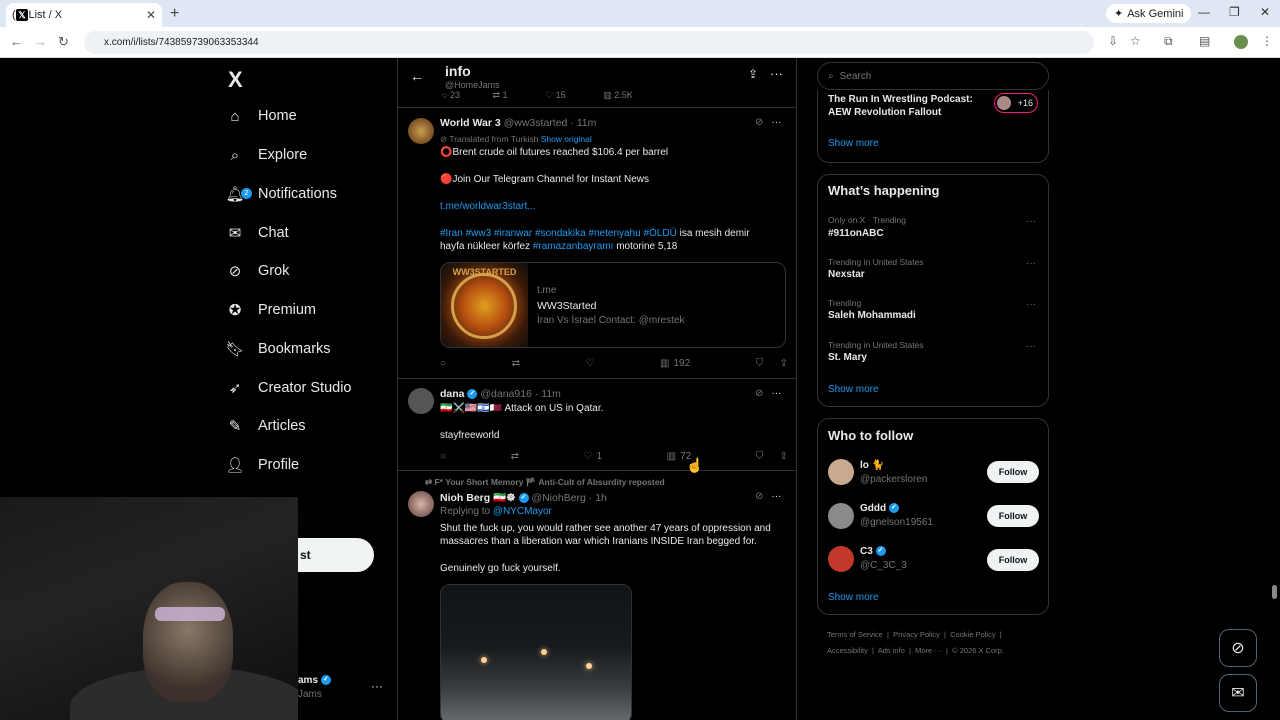  Describe the element at coordinates (891, 650) in the screenshot. I see `footer-link: Ads info` at that location.